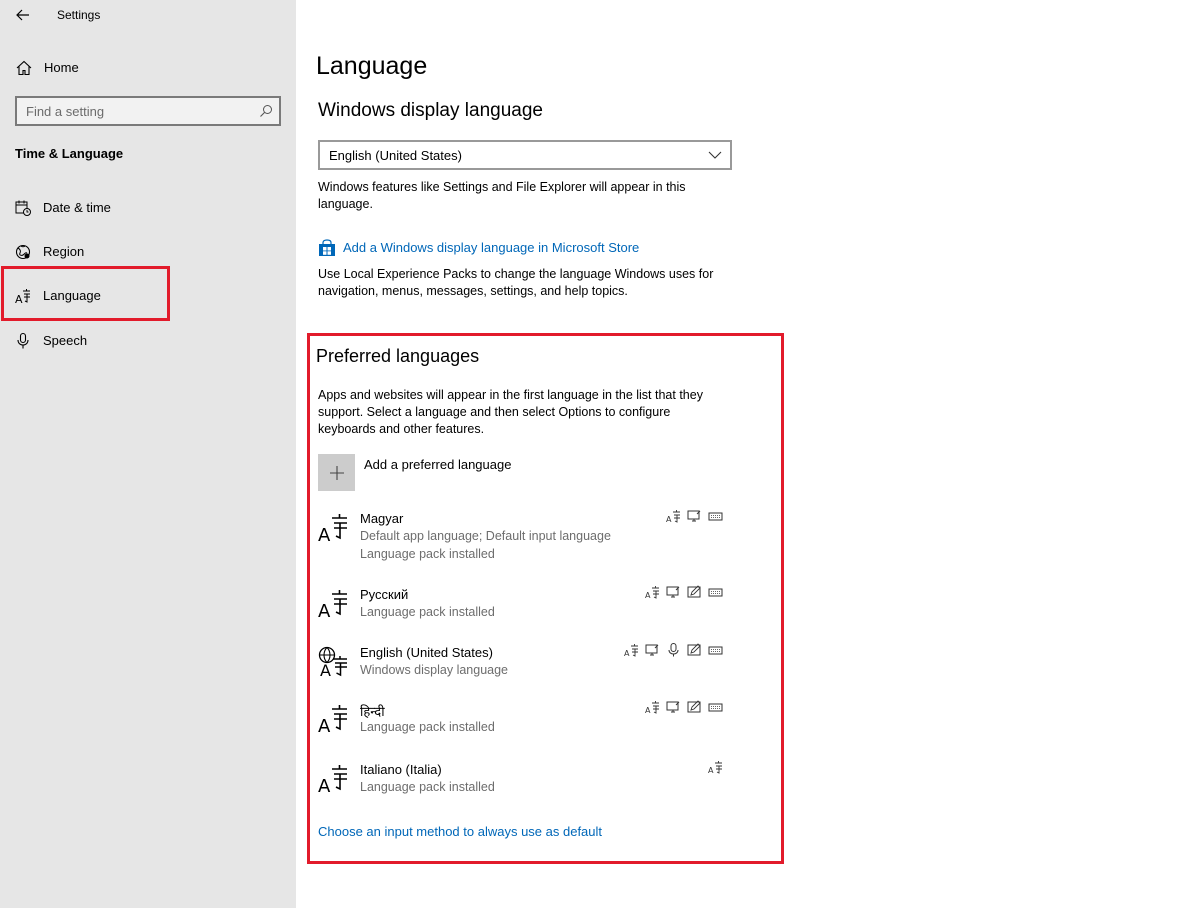 The width and height of the screenshot is (1199, 908). I want to click on display-language-heading: Windows display language, so click(430, 110).